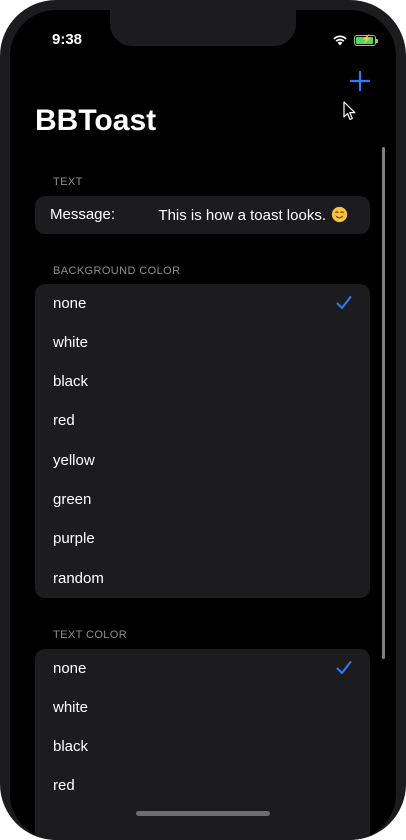 The image size is (406, 840). What do you see at coordinates (202, 460) in the screenshot?
I see `bg-option-yellow: yellow` at bounding box center [202, 460].